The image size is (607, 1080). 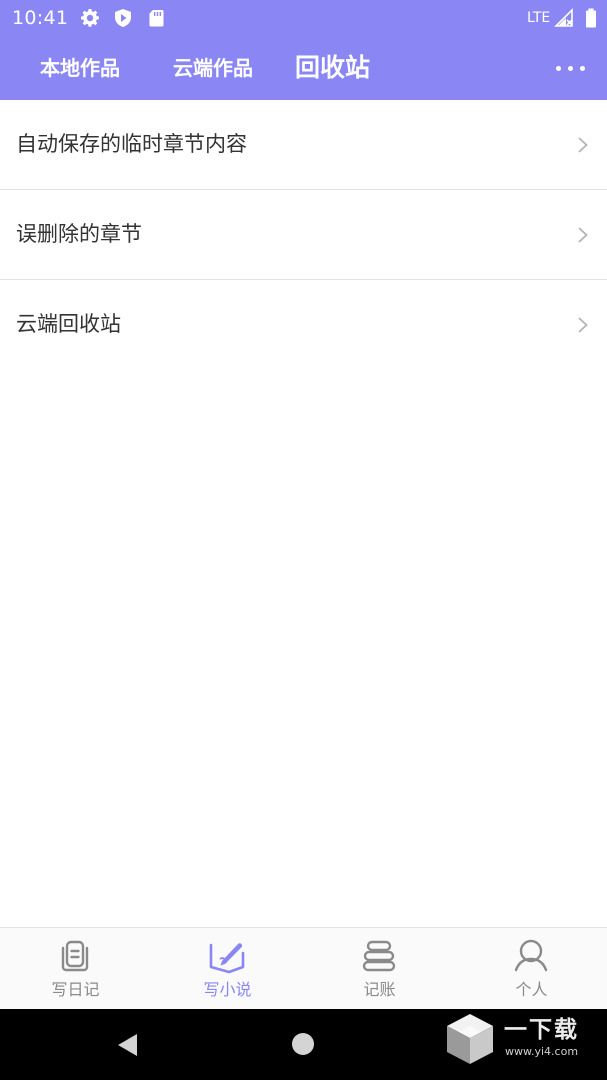 I want to click on list-item-autosaved-chapters: 自动保存的临时章节内容, so click(x=303, y=145).